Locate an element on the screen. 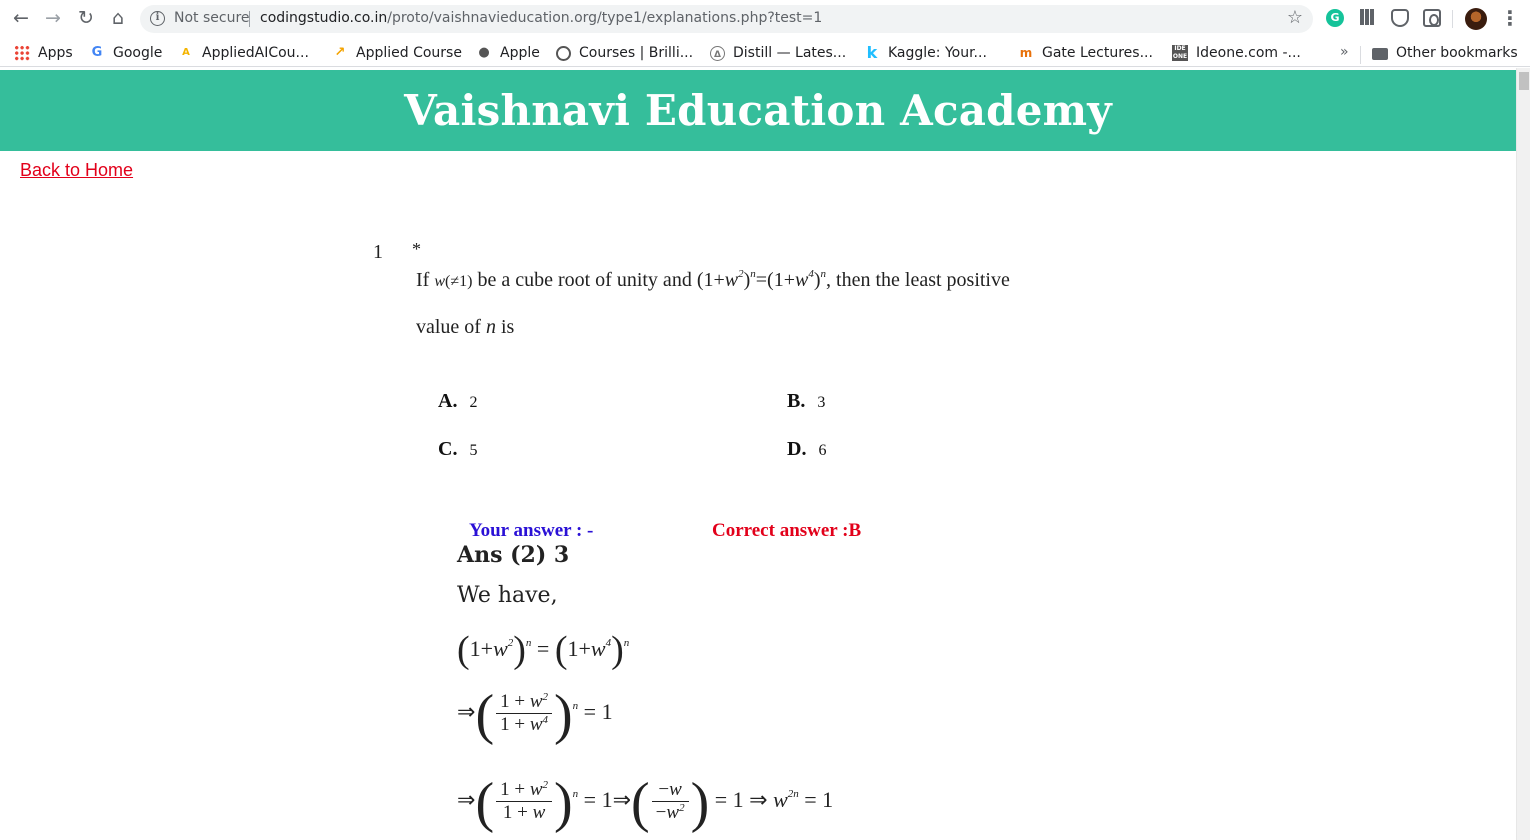  apple-icon: ● is located at coordinates (484, 52).